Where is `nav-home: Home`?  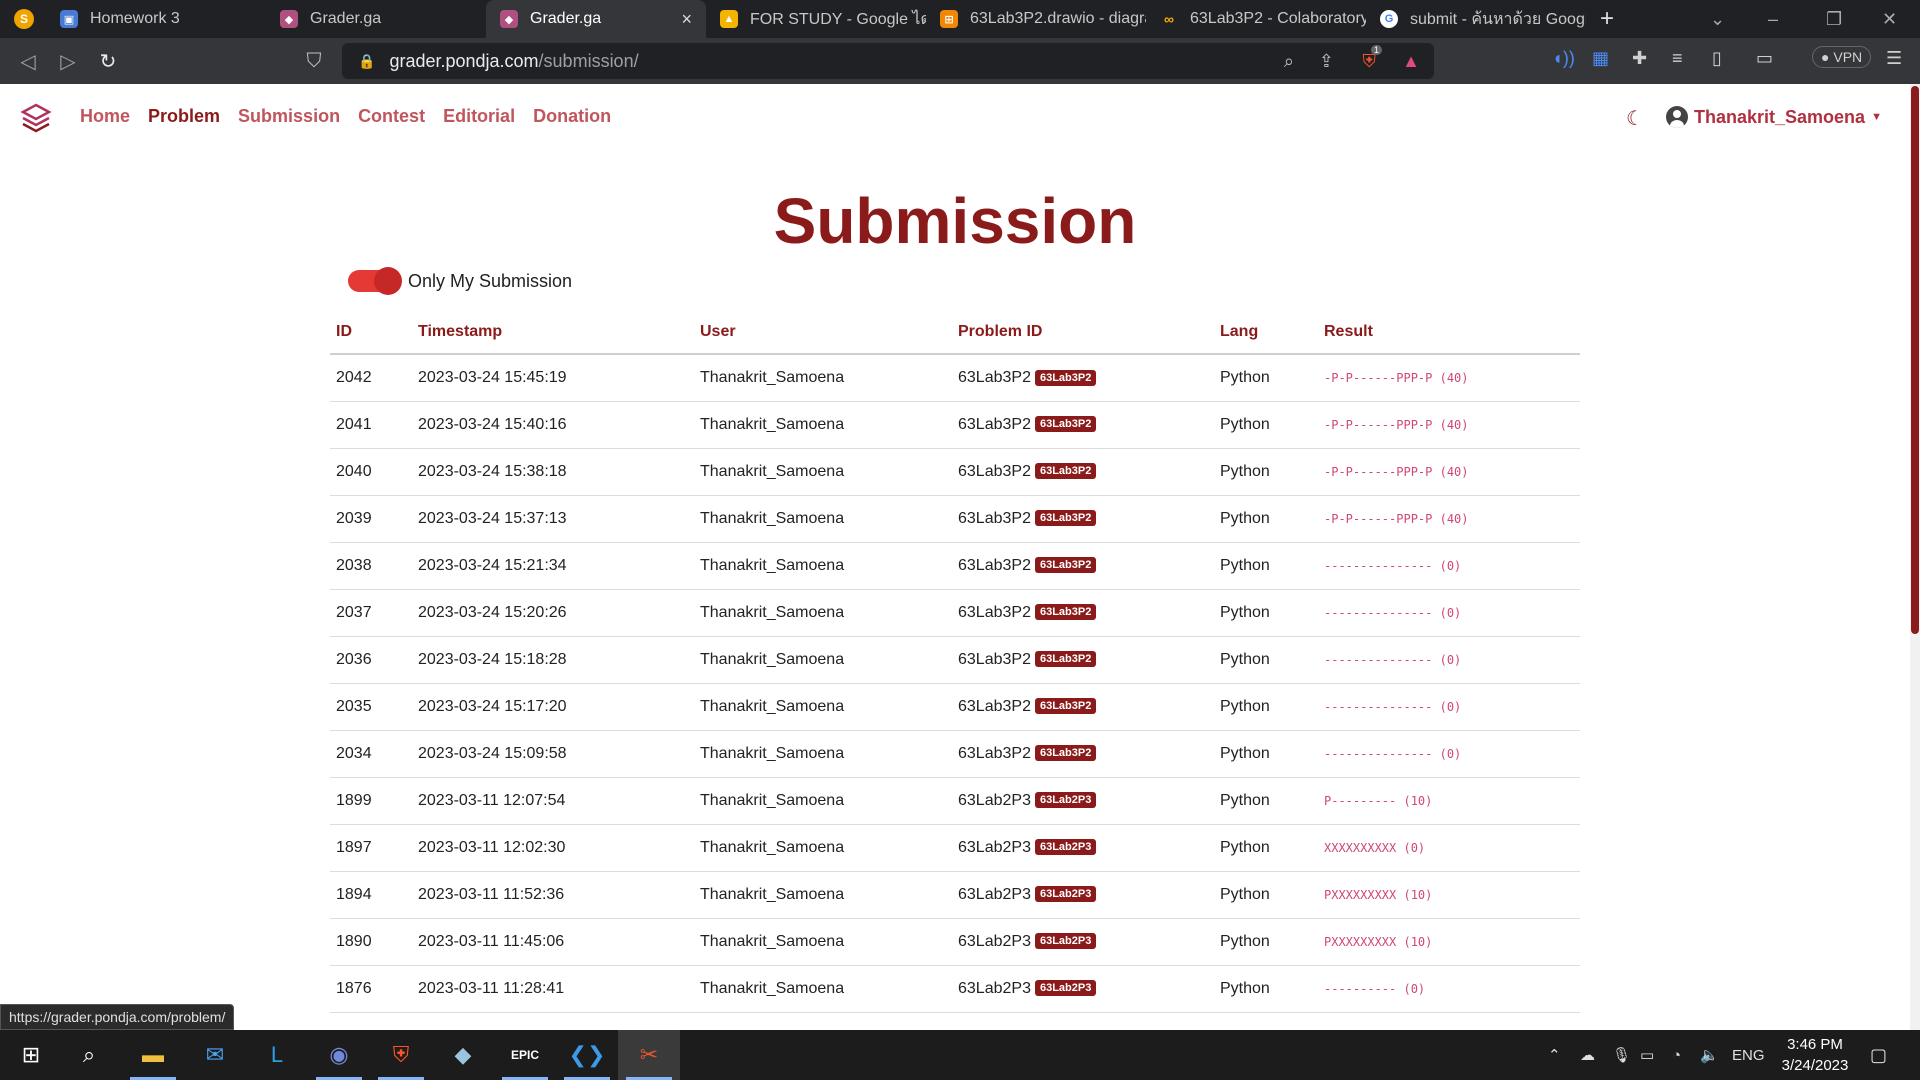
nav-home: Home is located at coordinates (105, 116).